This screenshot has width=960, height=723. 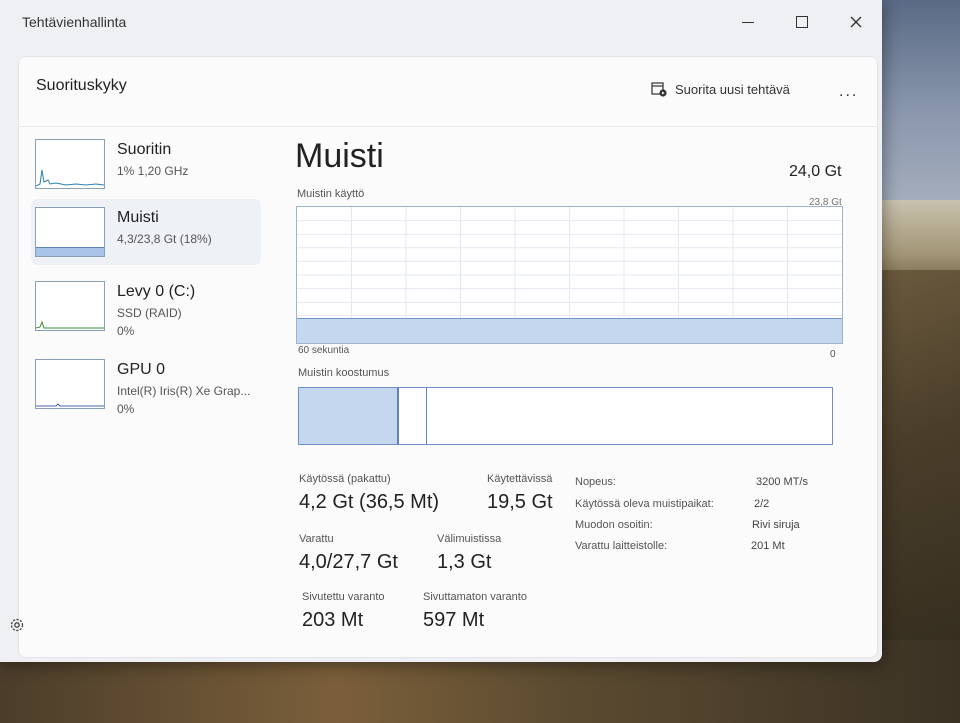 I want to click on memory-usage-fill, so click(x=569, y=330).